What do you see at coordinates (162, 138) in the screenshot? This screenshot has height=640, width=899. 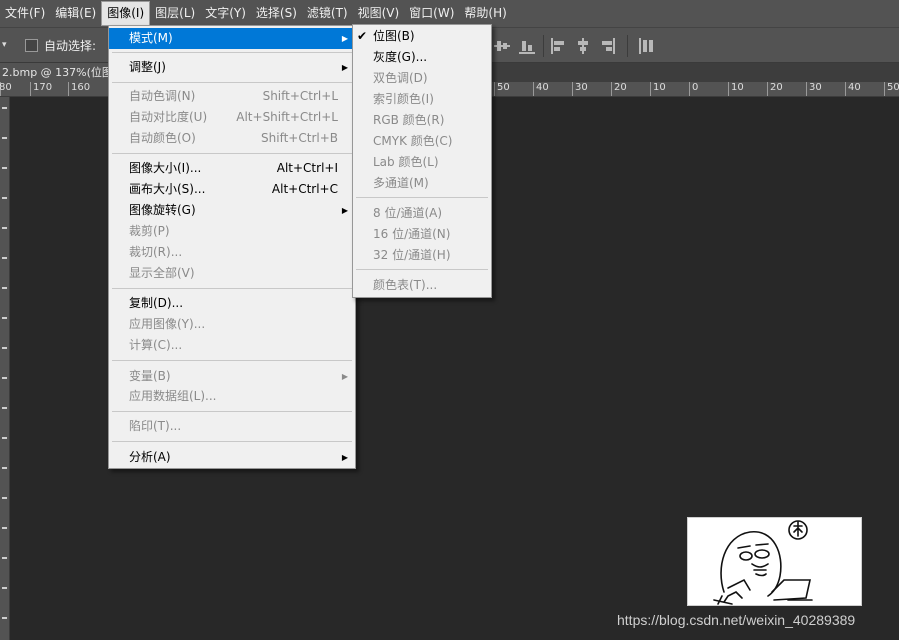 I see `menu-item-label: 自动颜色(O)` at bounding box center [162, 138].